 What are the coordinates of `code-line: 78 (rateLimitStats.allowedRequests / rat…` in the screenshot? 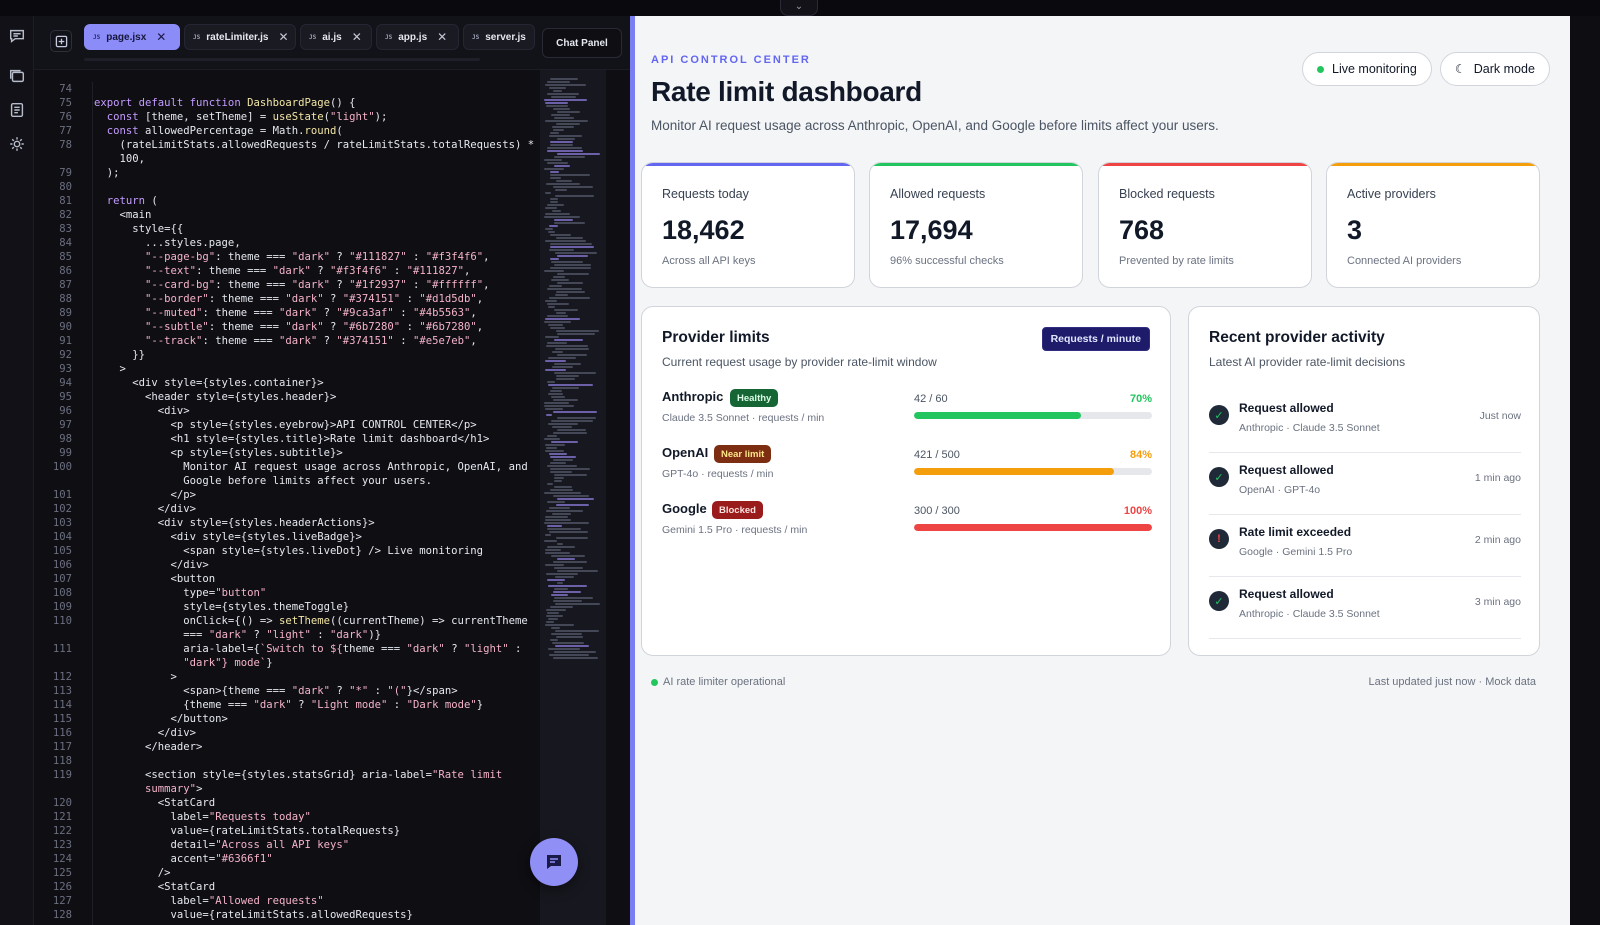 It's located at (287, 145).